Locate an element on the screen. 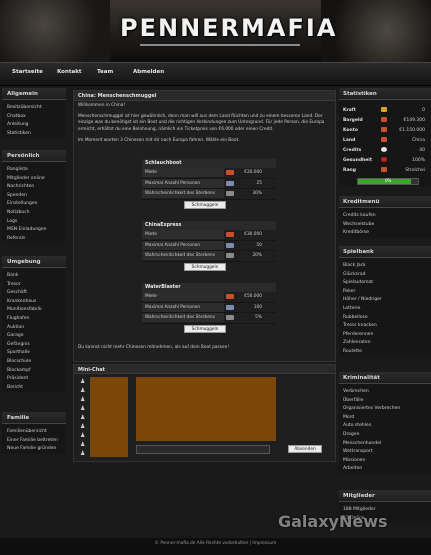  menu-item-kreditboerse: Kreditbörse is located at coordinates (385, 233).